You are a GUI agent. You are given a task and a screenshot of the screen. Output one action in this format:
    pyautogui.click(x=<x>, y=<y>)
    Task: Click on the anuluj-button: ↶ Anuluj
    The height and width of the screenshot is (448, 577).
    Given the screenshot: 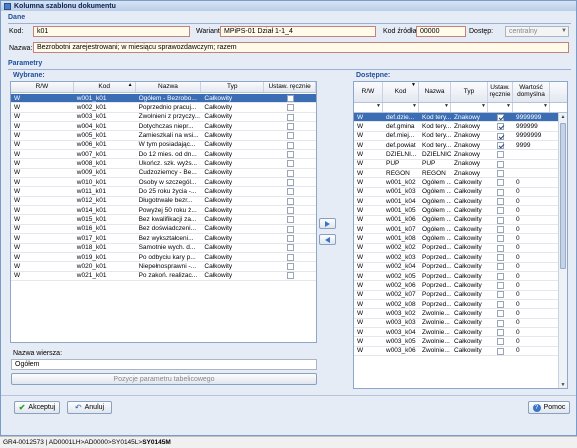 What is the action you would take?
    pyautogui.click(x=89, y=407)
    